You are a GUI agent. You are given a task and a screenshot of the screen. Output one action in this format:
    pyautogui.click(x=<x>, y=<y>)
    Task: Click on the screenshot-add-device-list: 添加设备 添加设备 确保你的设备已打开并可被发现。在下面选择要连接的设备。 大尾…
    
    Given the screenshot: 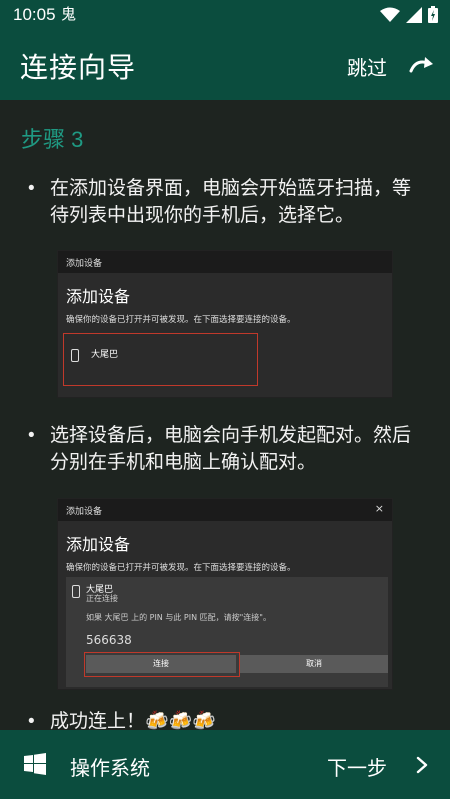 What is the action you would take?
    pyautogui.click(x=225, y=324)
    